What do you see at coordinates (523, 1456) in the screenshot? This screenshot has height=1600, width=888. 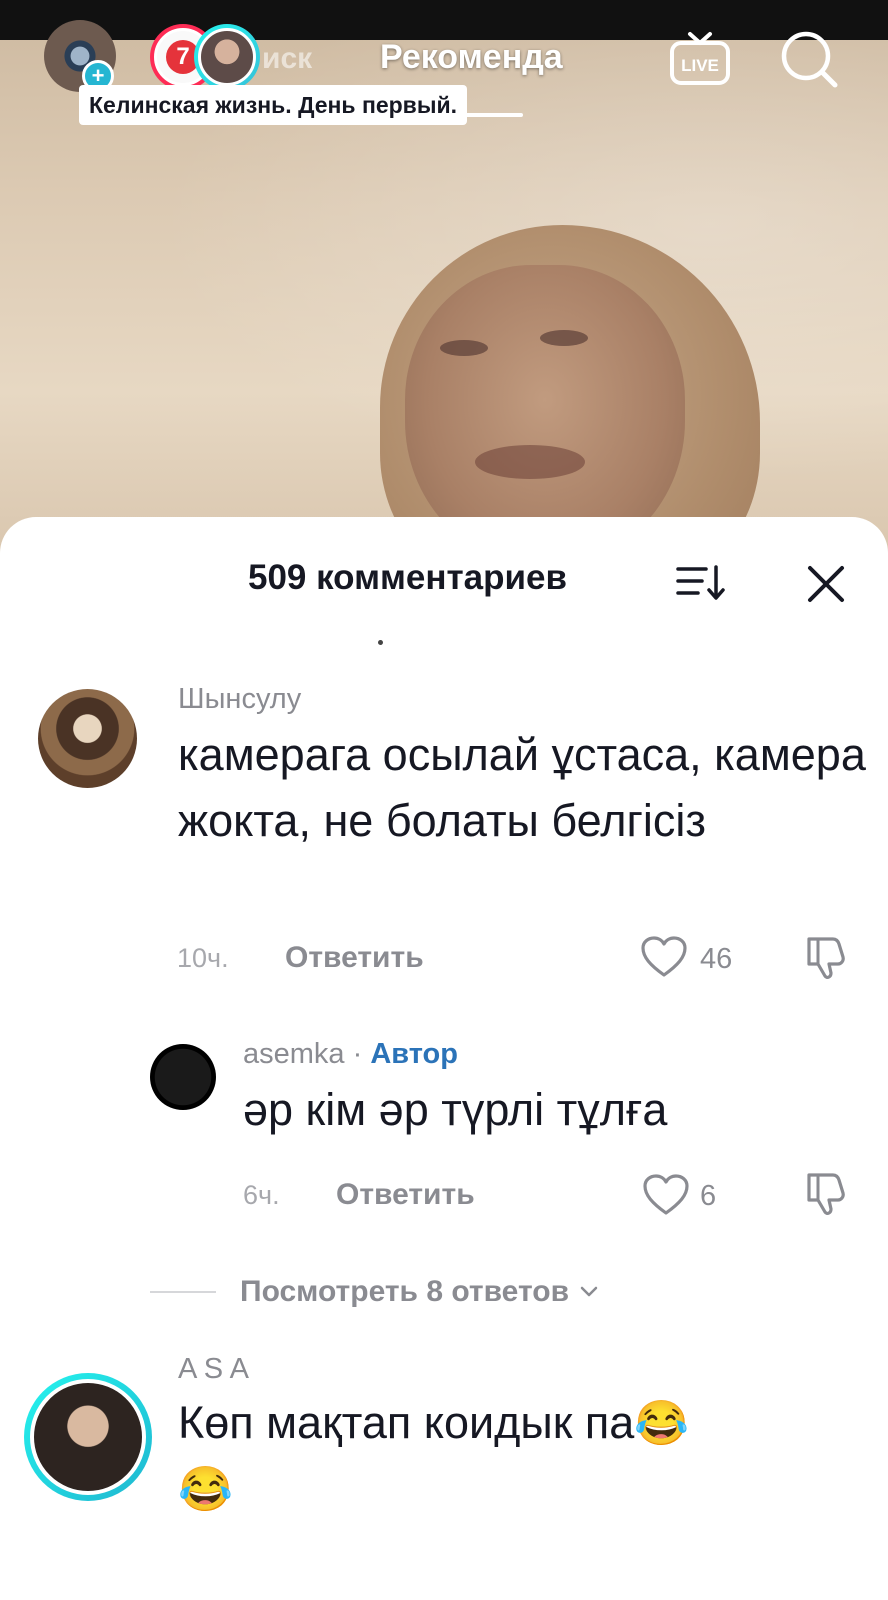 I see `comment-text: Көп мақтап коидык па😂 😂` at bounding box center [523, 1456].